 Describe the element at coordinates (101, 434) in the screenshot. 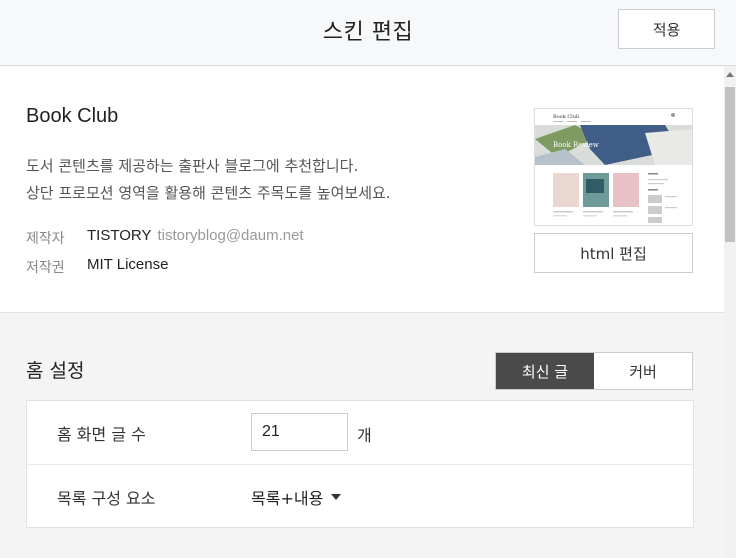

I see `post-count-label: 홈 화면 글 수` at that location.